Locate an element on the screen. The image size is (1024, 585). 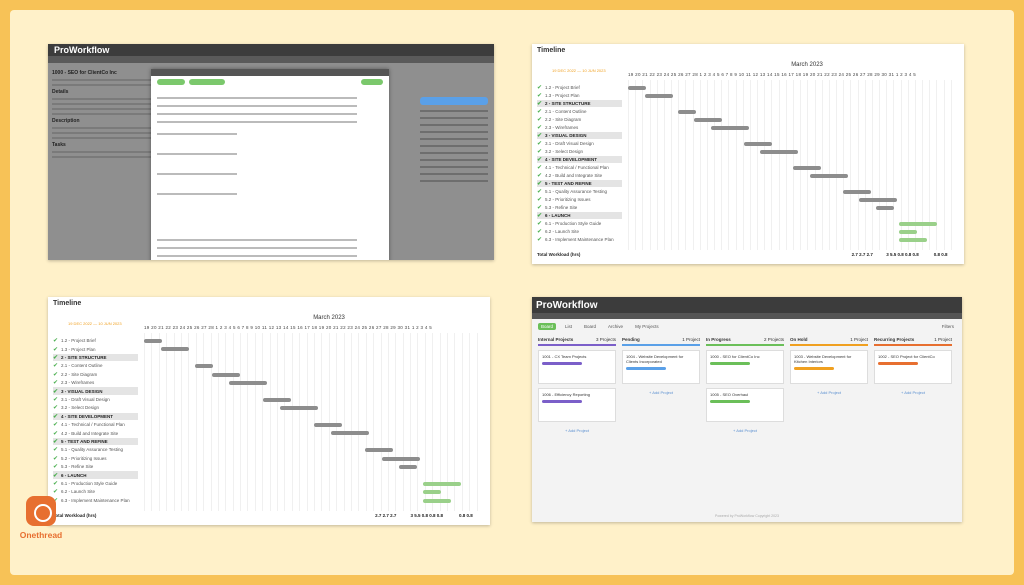
modal-button-edit is located at coordinates (171, 82).